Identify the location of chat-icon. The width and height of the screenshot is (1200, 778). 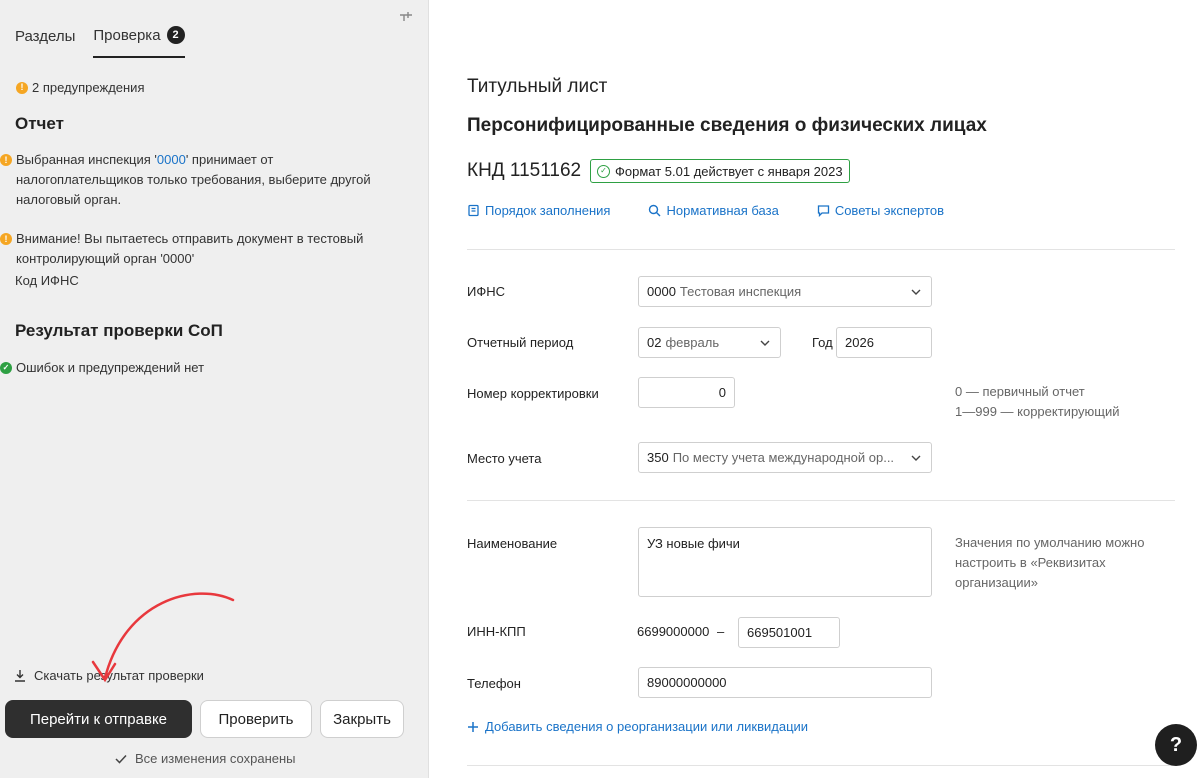
(823, 211).